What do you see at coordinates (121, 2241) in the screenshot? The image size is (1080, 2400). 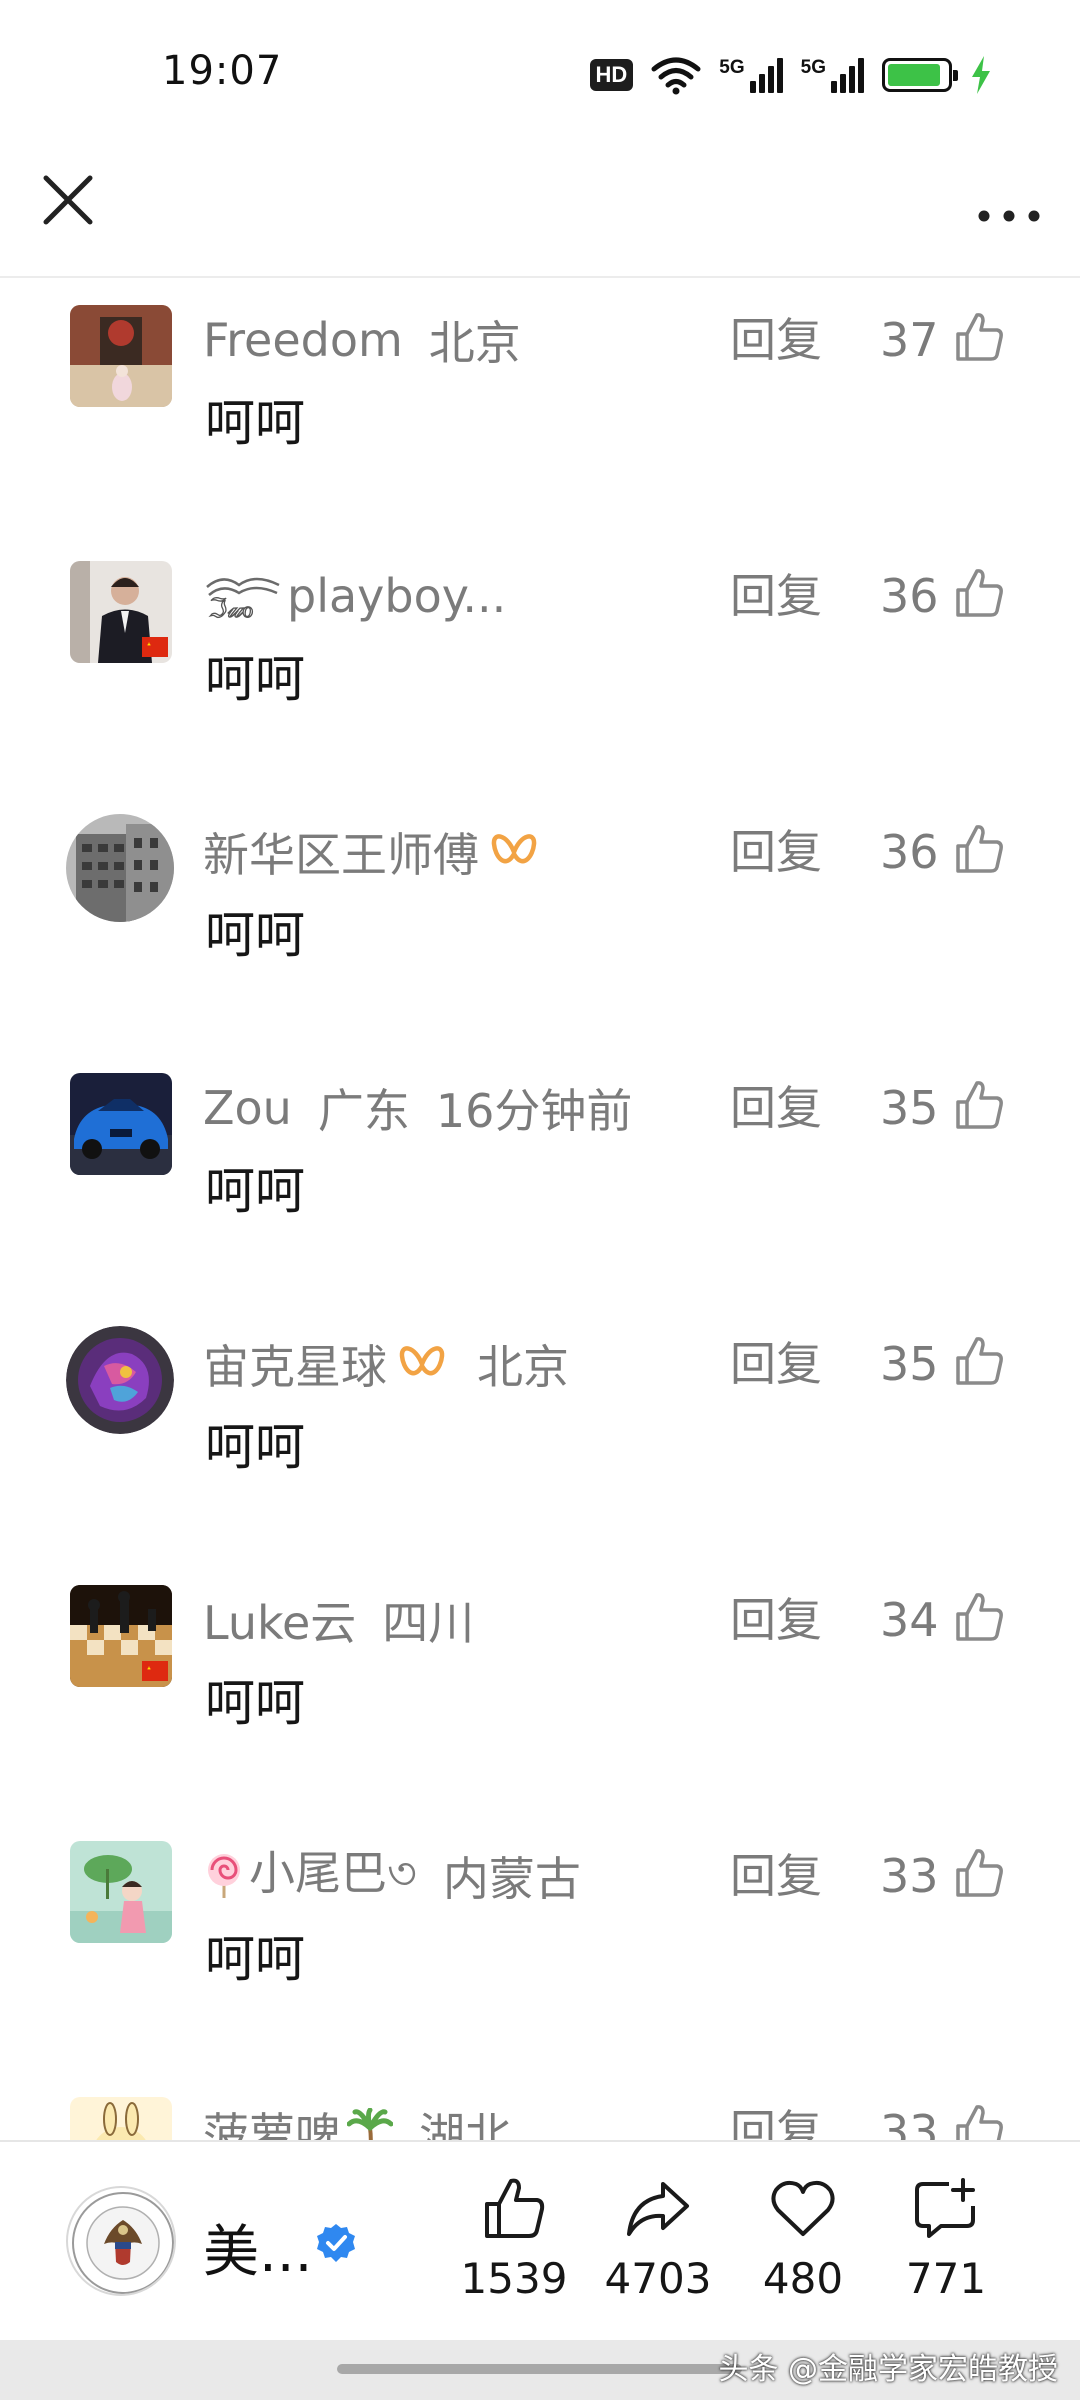 I see `author-avatar` at bounding box center [121, 2241].